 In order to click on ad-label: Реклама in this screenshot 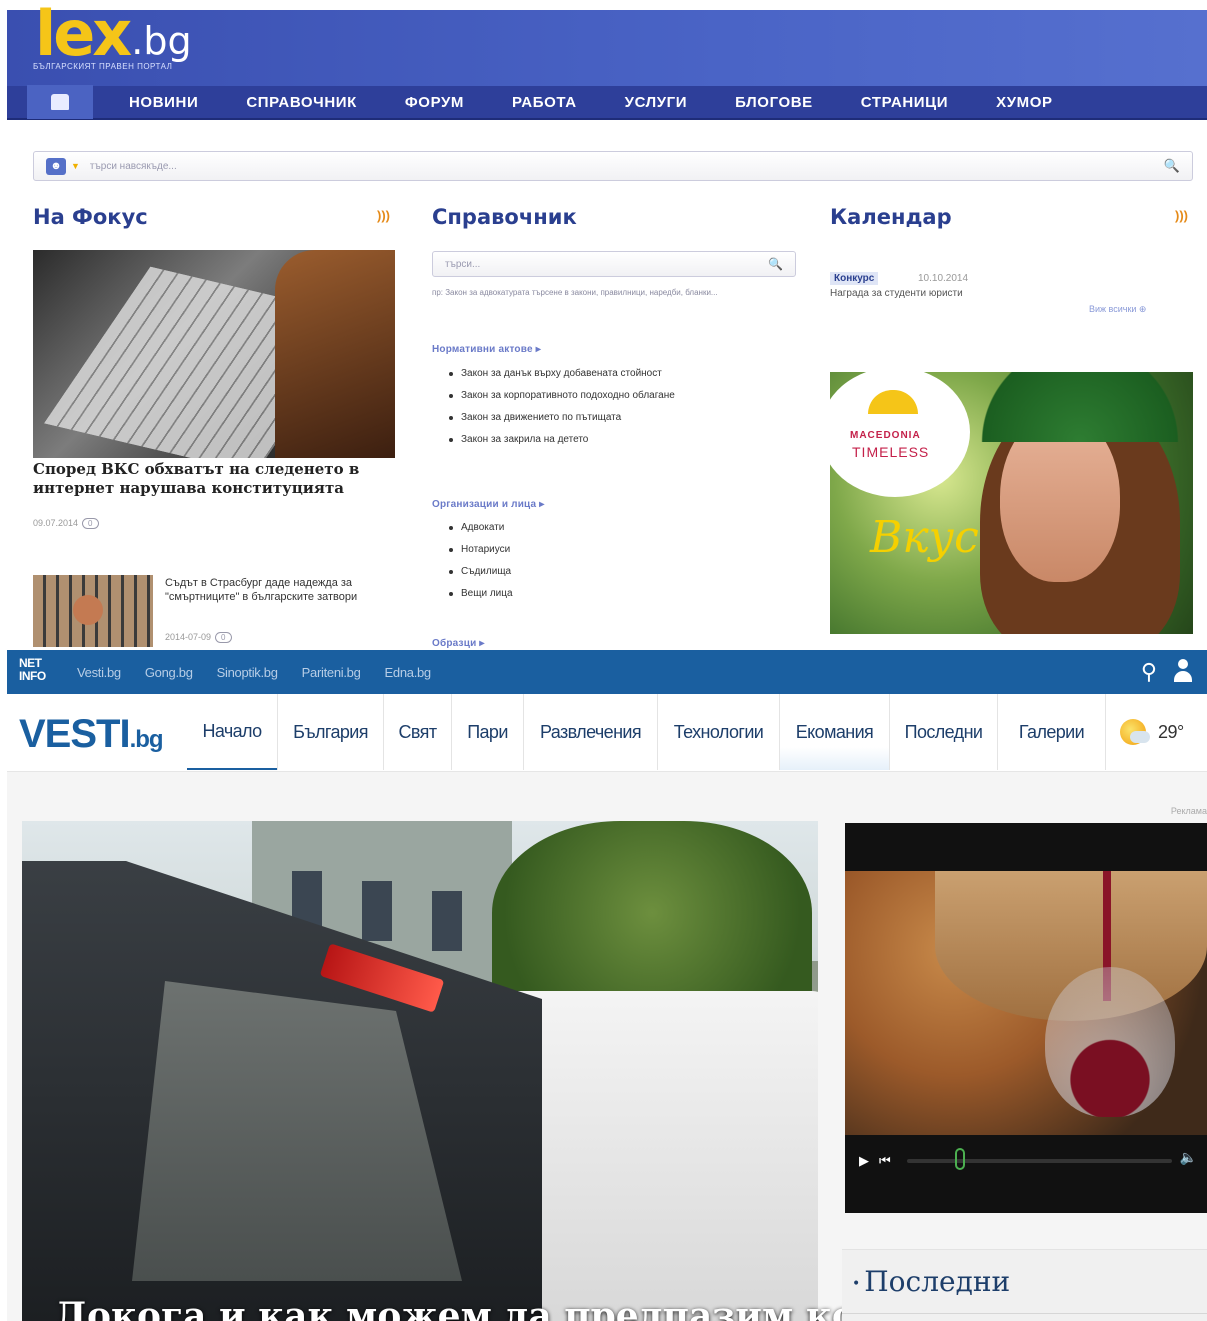, I will do `click(1188, 811)`.